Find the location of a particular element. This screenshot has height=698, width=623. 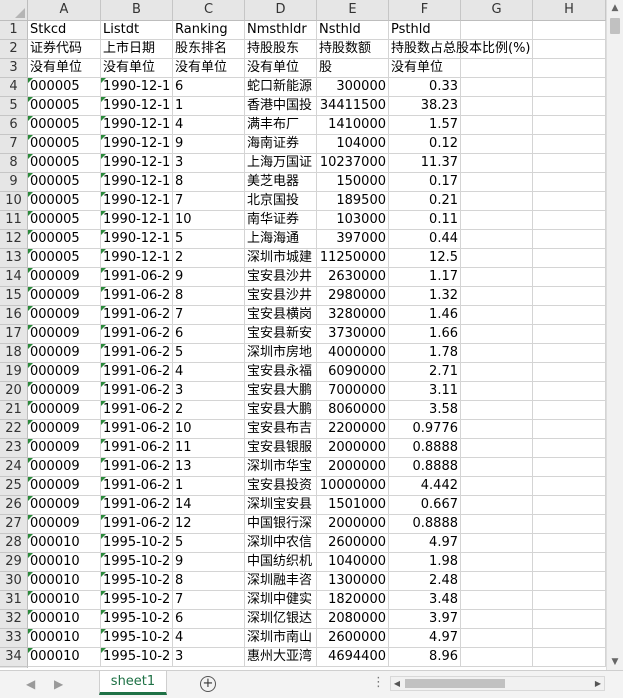

cell-h27 is located at coordinates (569, 524).